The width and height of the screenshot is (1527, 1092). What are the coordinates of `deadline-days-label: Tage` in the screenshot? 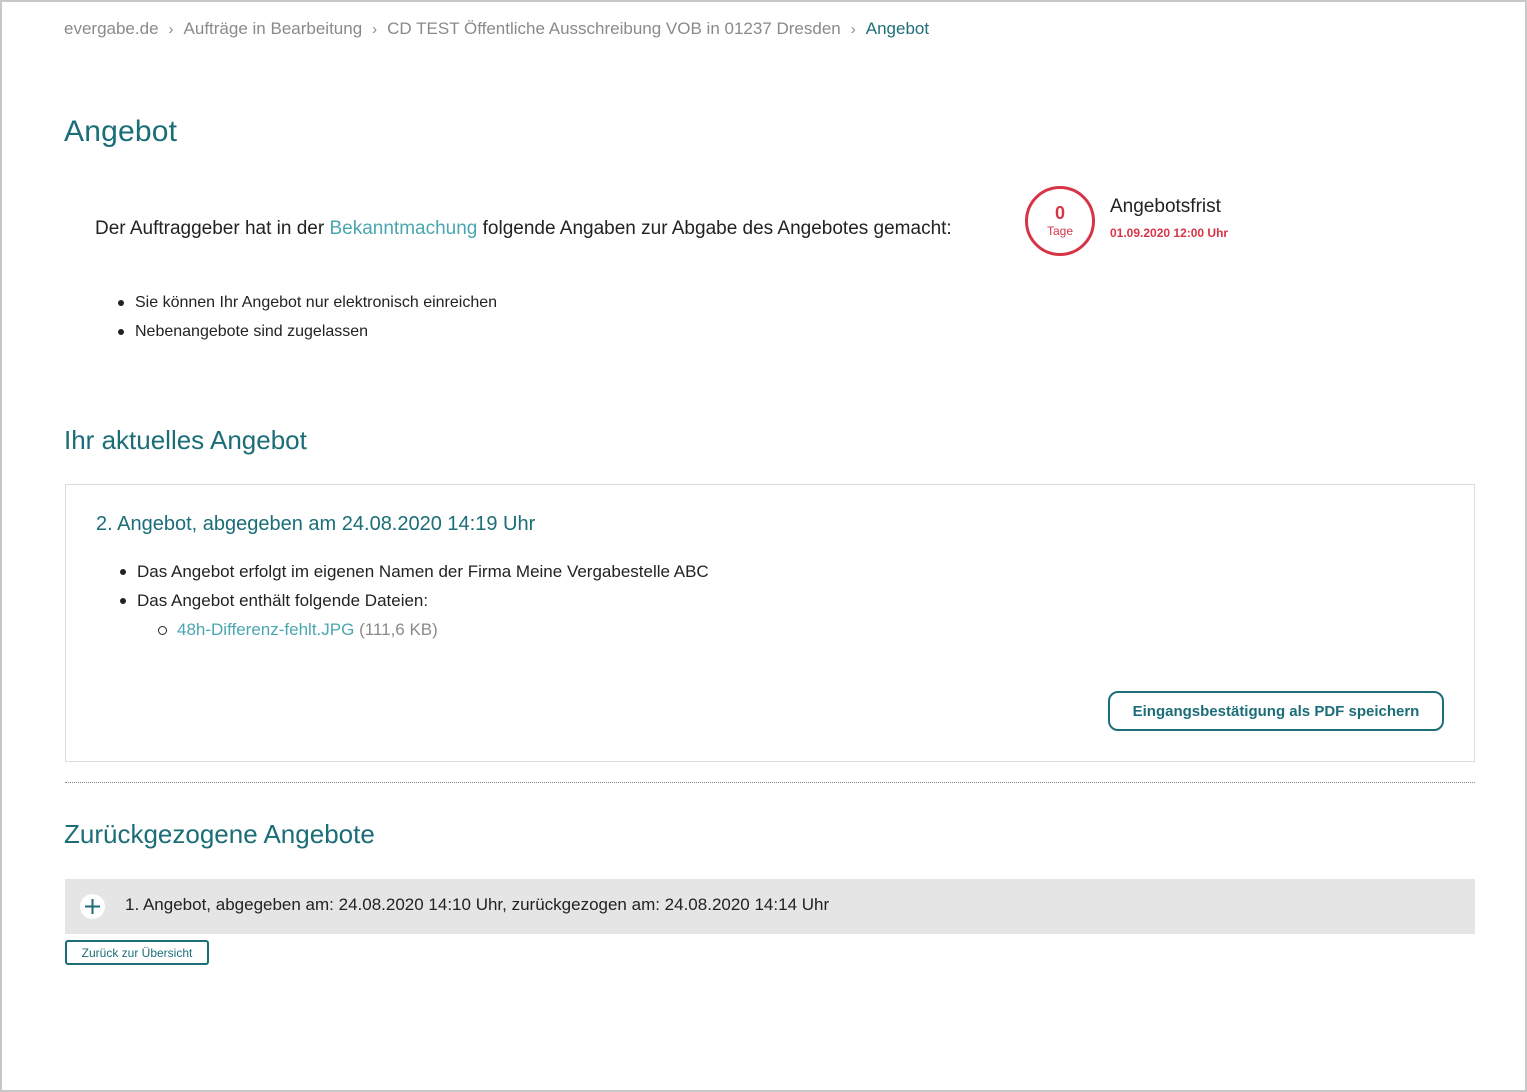 It's located at (1060, 231).